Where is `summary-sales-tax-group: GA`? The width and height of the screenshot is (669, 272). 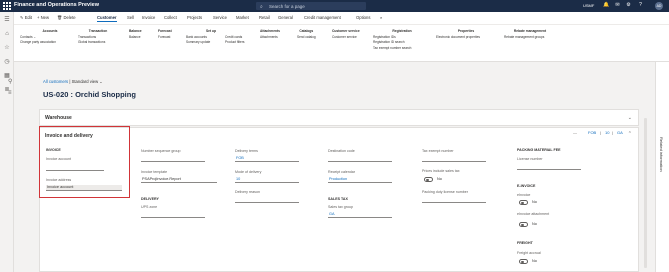 summary-sales-tax-group: GA is located at coordinates (620, 132).